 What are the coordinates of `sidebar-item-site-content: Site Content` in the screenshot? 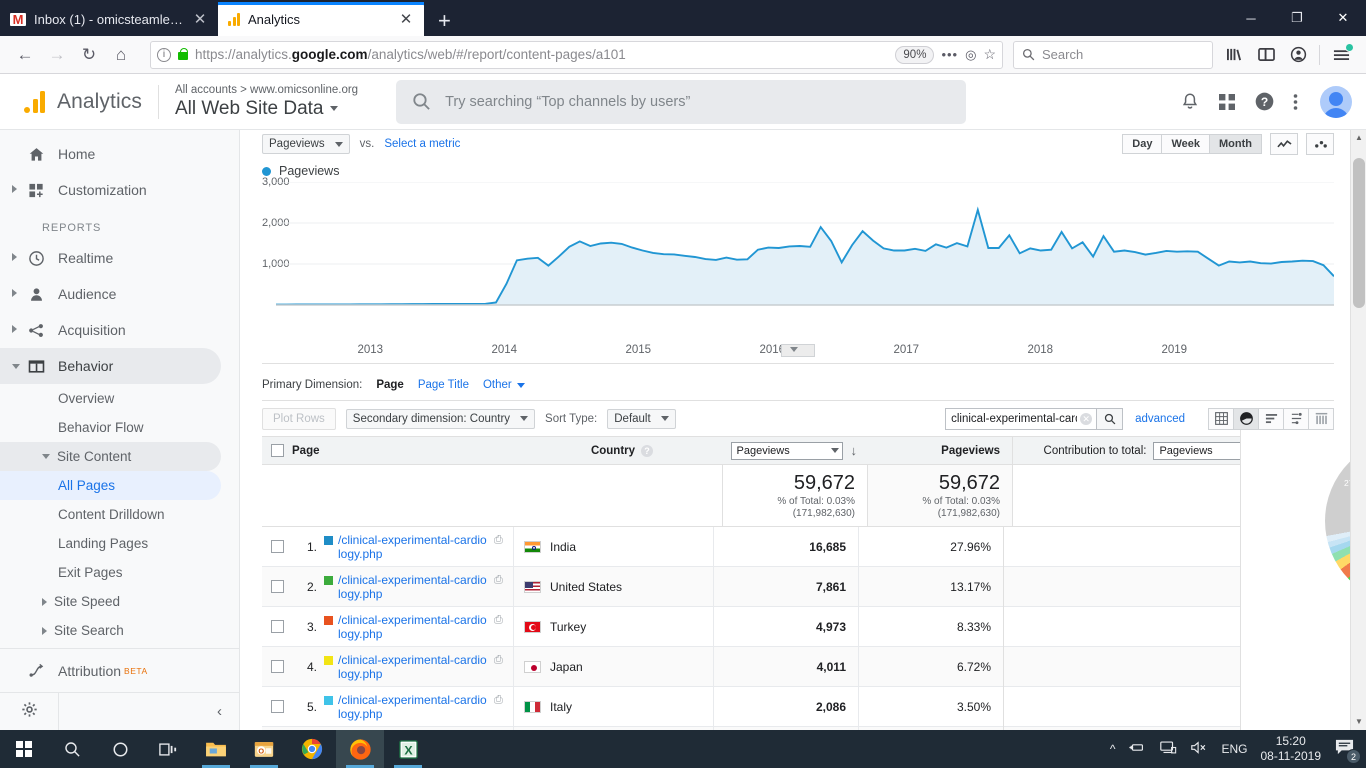 It's located at (110, 456).